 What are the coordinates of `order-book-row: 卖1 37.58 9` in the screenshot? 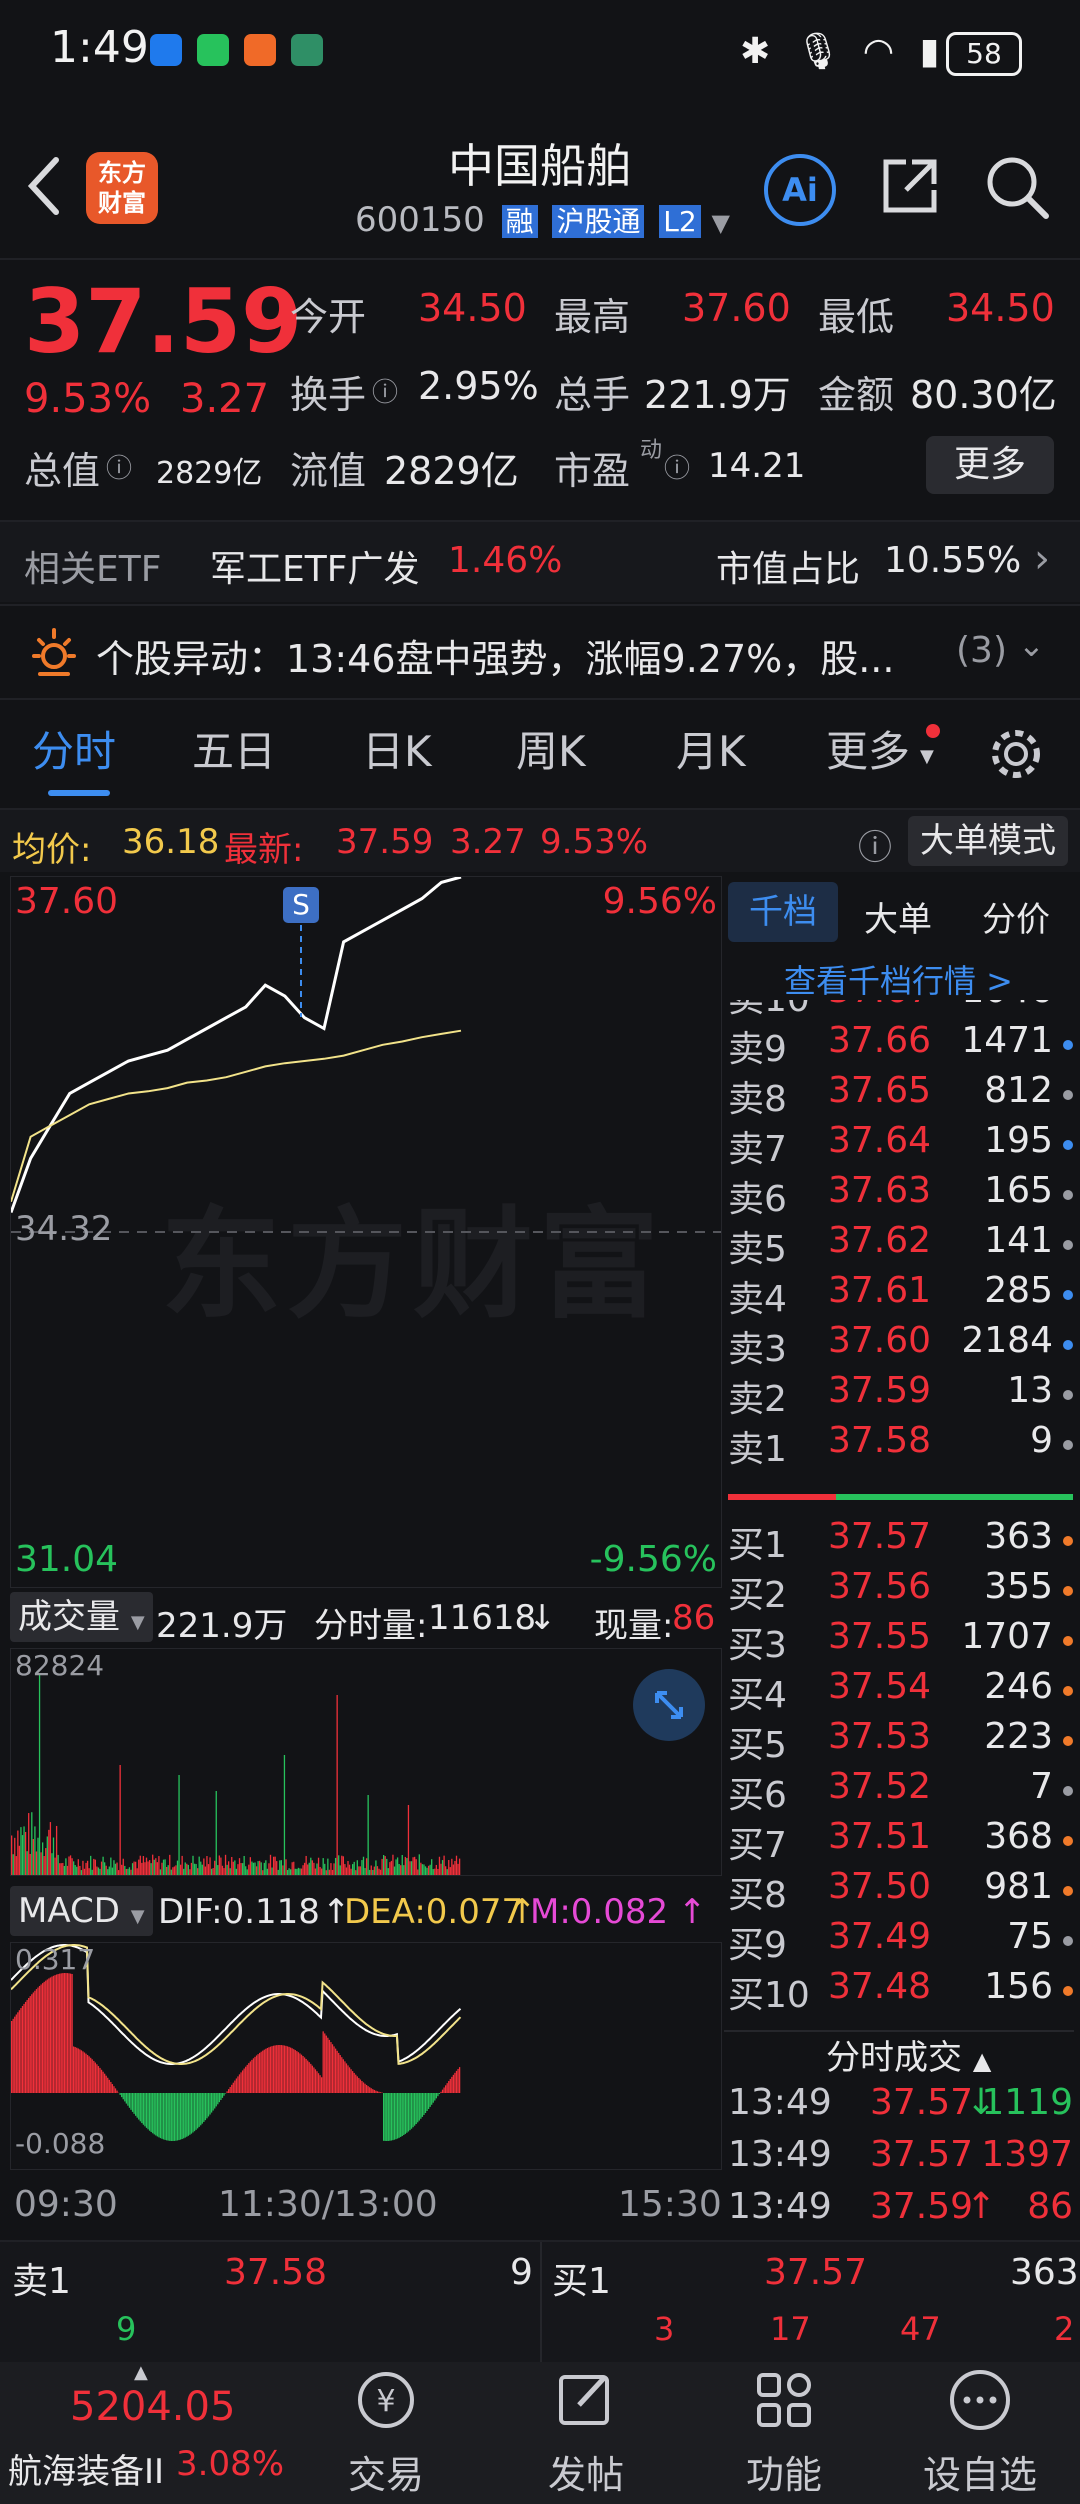 It's located at (900, 1445).